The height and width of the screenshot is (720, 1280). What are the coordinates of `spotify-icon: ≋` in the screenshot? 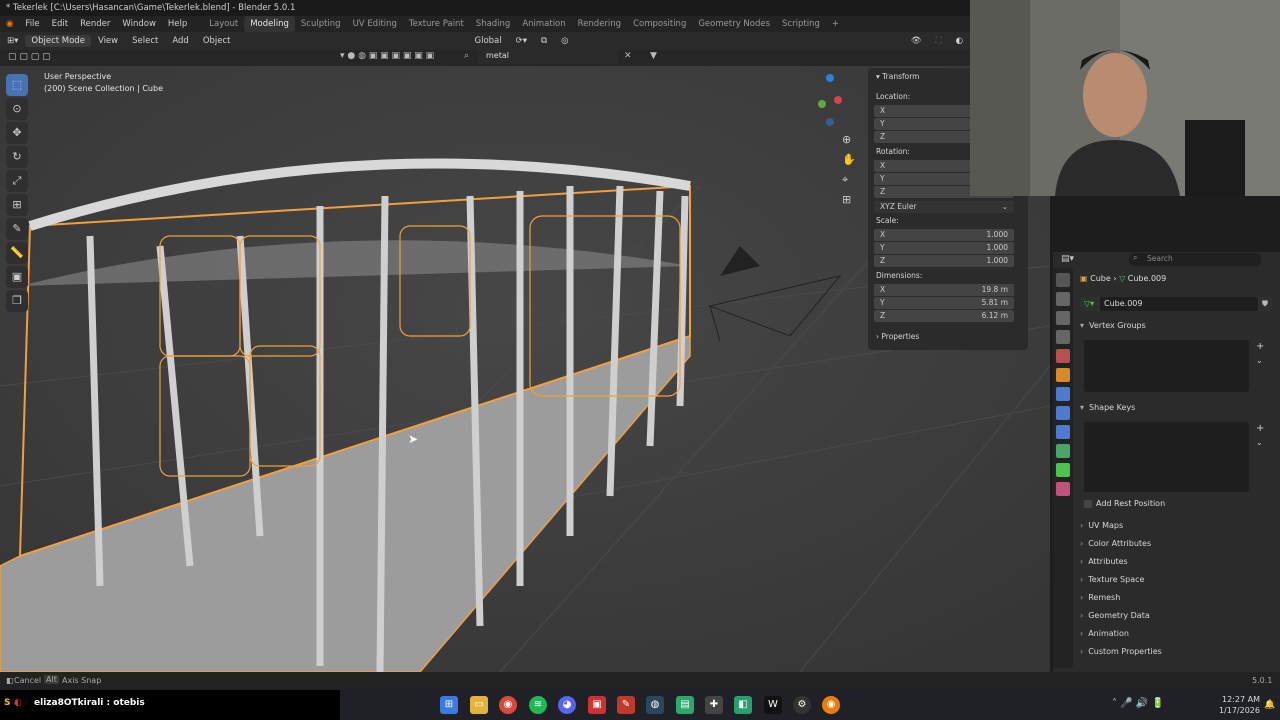 It's located at (538, 705).